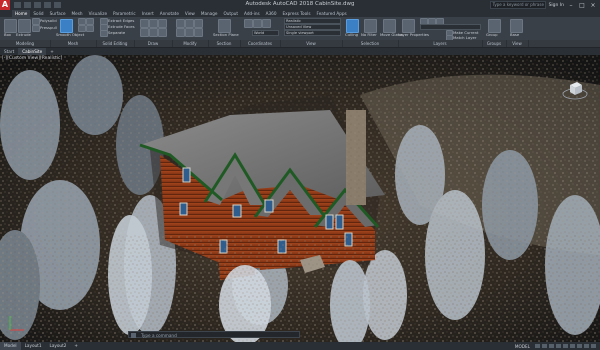 The height and width of the screenshot is (350, 600). Describe the element at coordinates (38, 13) in the screenshot. I see `tab-solid: Solid` at that location.